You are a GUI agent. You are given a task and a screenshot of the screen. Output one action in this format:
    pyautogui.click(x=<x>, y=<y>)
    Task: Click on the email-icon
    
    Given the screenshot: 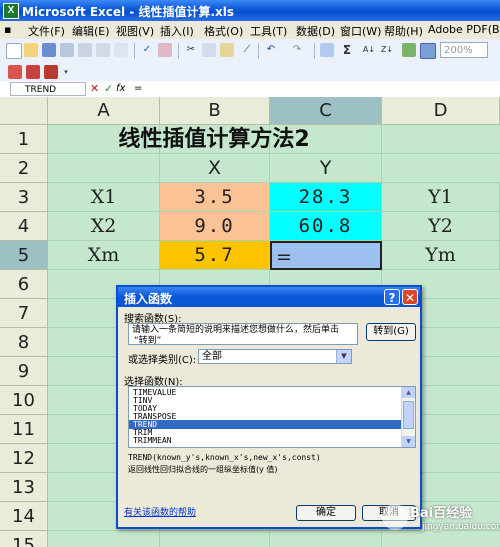 What is the action you would take?
    pyautogui.click(x=85, y=50)
    